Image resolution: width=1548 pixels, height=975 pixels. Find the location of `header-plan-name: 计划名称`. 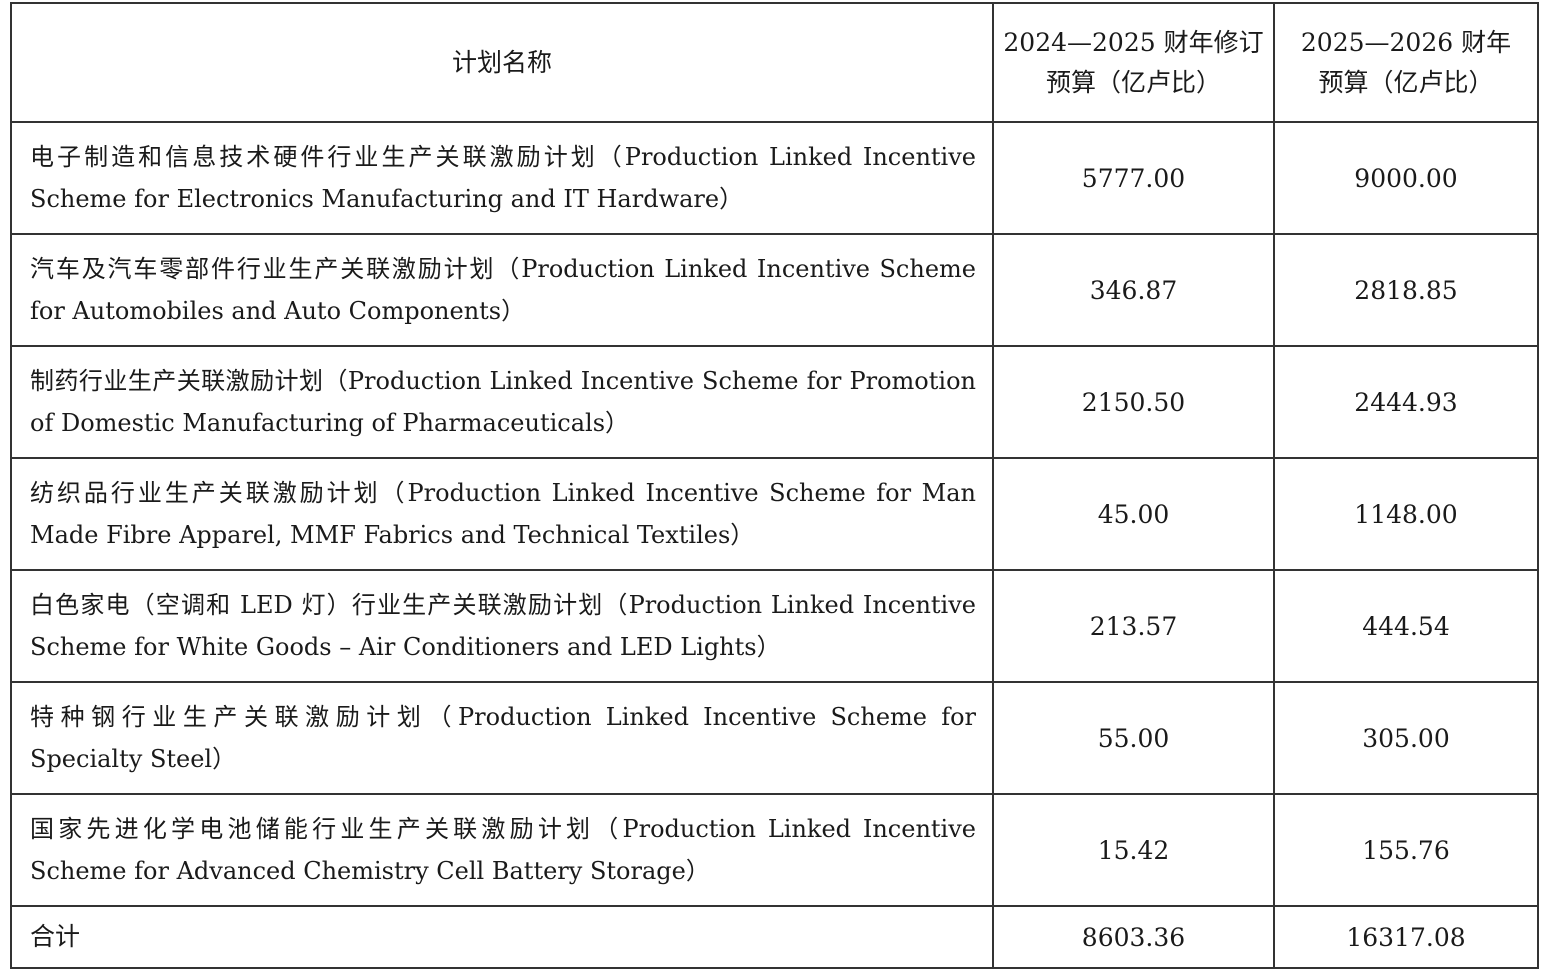

header-plan-name: 计划名称 is located at coordinates (502, 62).